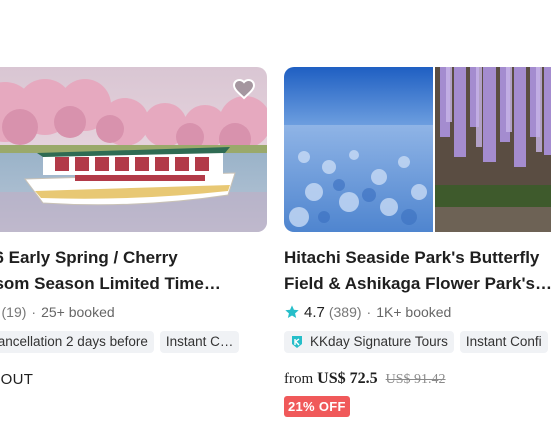  I want to click on tag-list: KKday Signature Tours Instant Confi, so click(417, 342).